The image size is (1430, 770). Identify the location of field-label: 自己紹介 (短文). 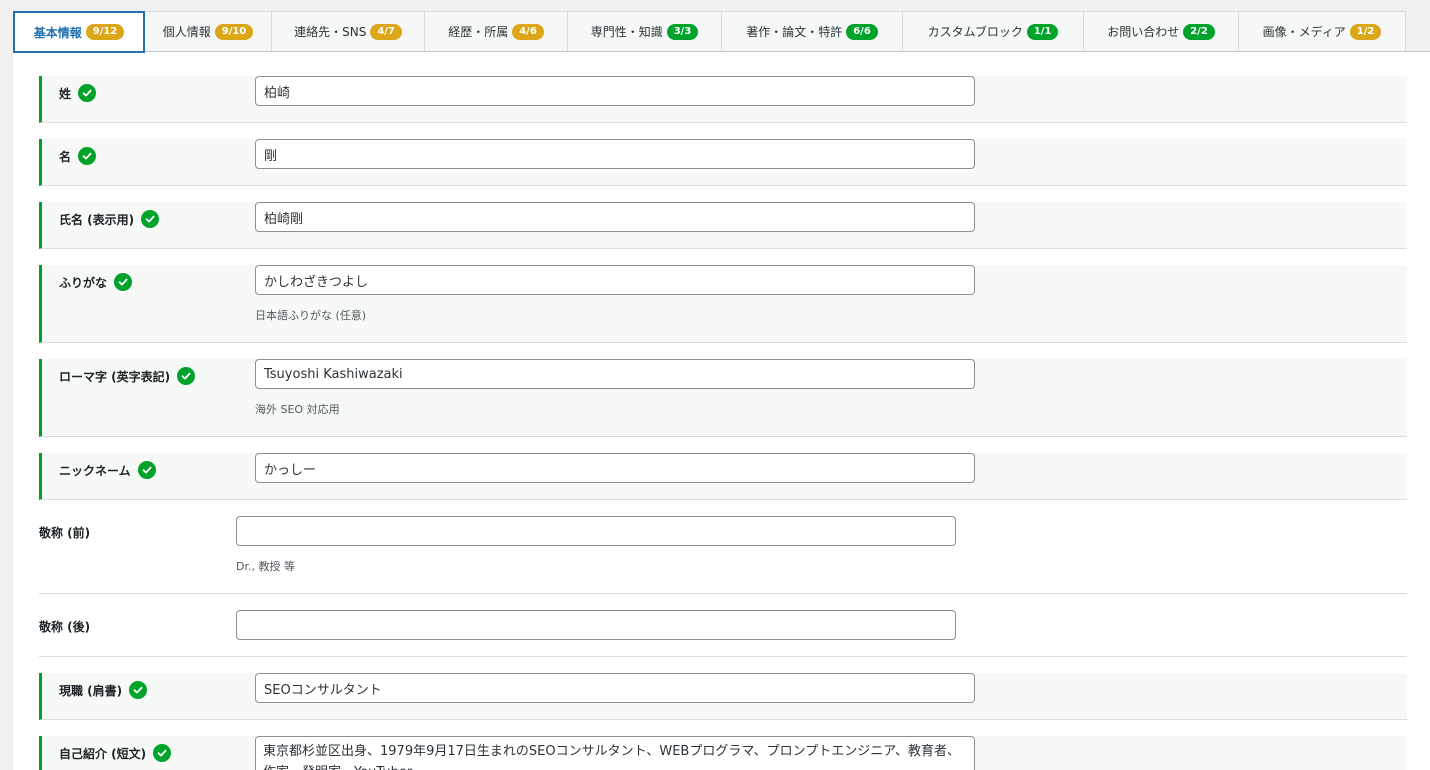
(115, 753).